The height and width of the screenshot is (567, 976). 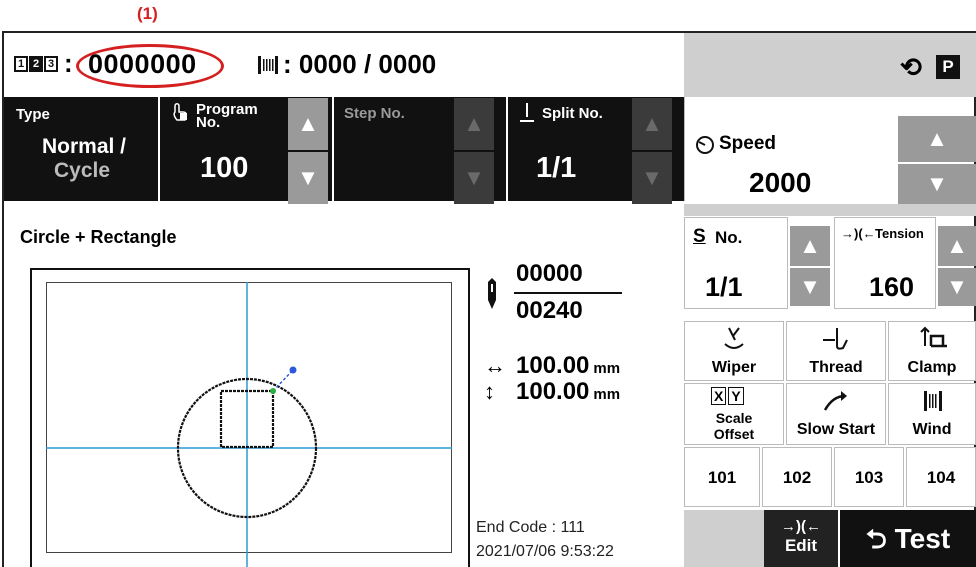 I want to click on stitch-divider, so click(x=568, y=293).